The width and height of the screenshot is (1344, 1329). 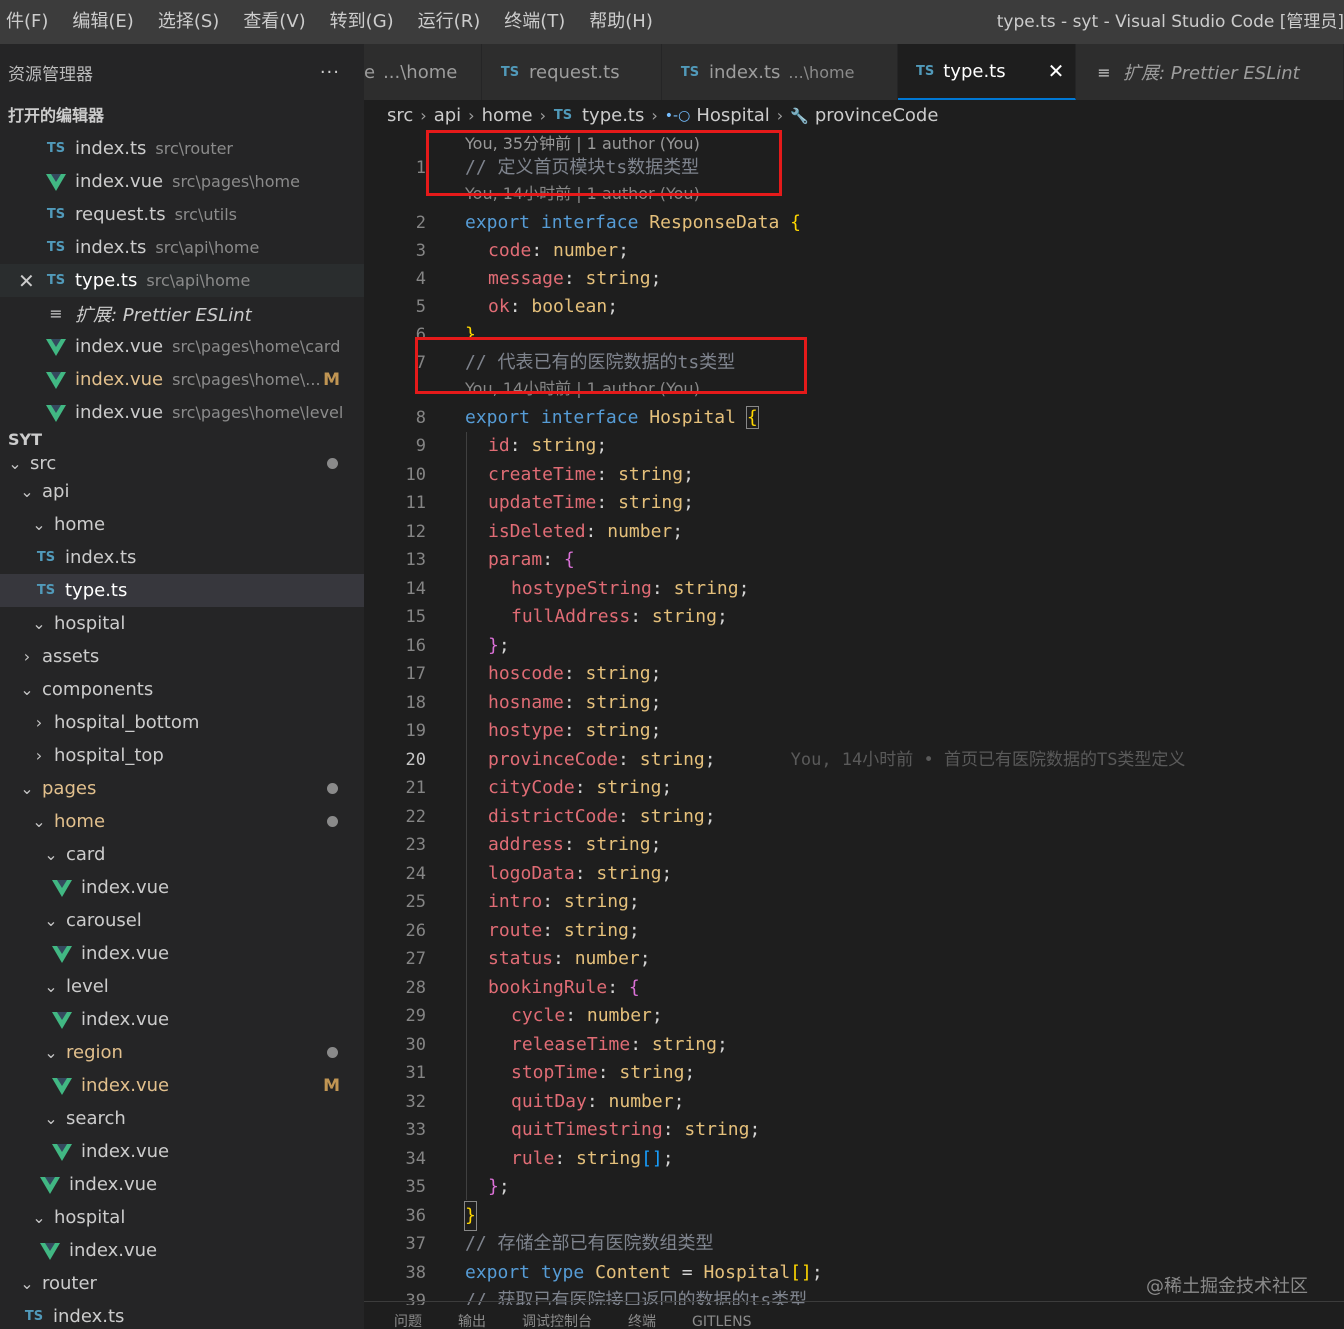 I want to click on code-line: 22 districtCode: string;, so click(x=560, y=816).